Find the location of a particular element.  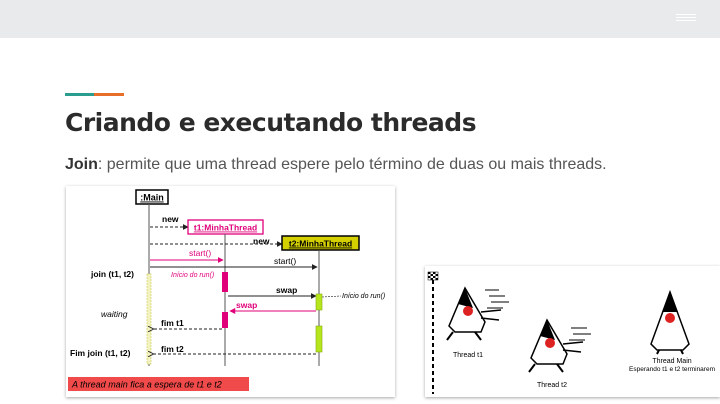

t2-label: t2:MinhaThread is located at coordinates (320, 244).